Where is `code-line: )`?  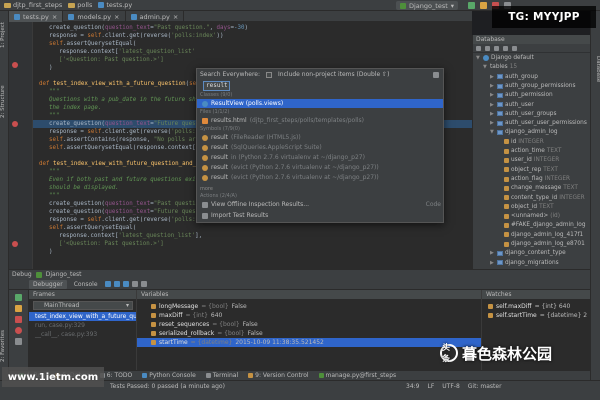
code-line: ) is located at coordinates (51, 252).